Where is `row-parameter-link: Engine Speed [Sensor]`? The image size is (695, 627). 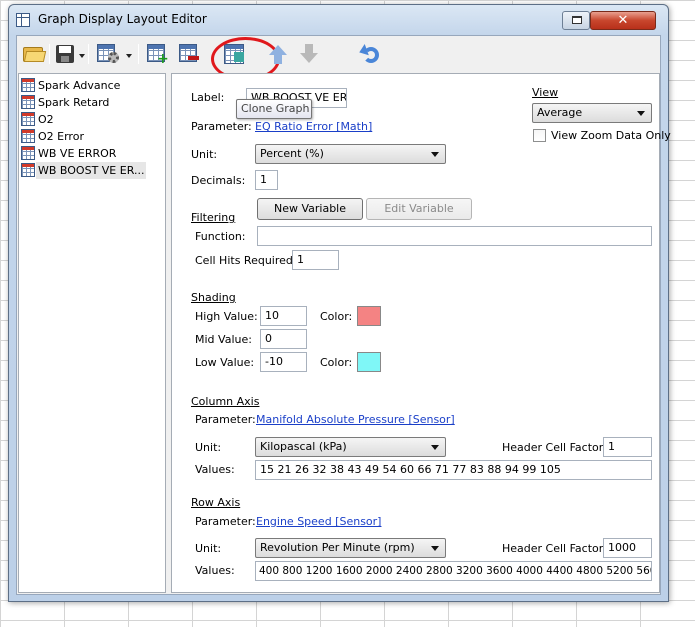 row-parameter-link: Engine Speed [Sensor] is located at coordinates (318, 521).